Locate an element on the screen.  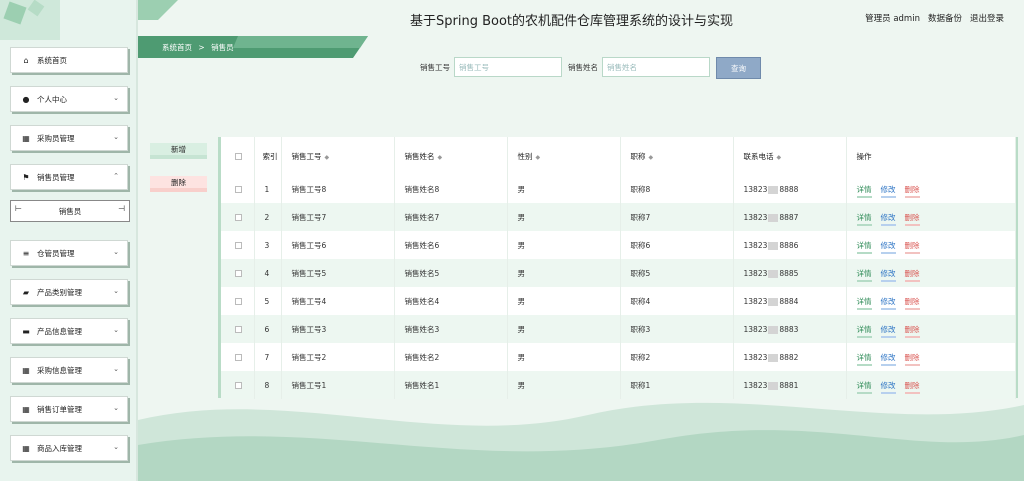
id-header: 销售工号 ◆ is located at coordinates (338, 156).